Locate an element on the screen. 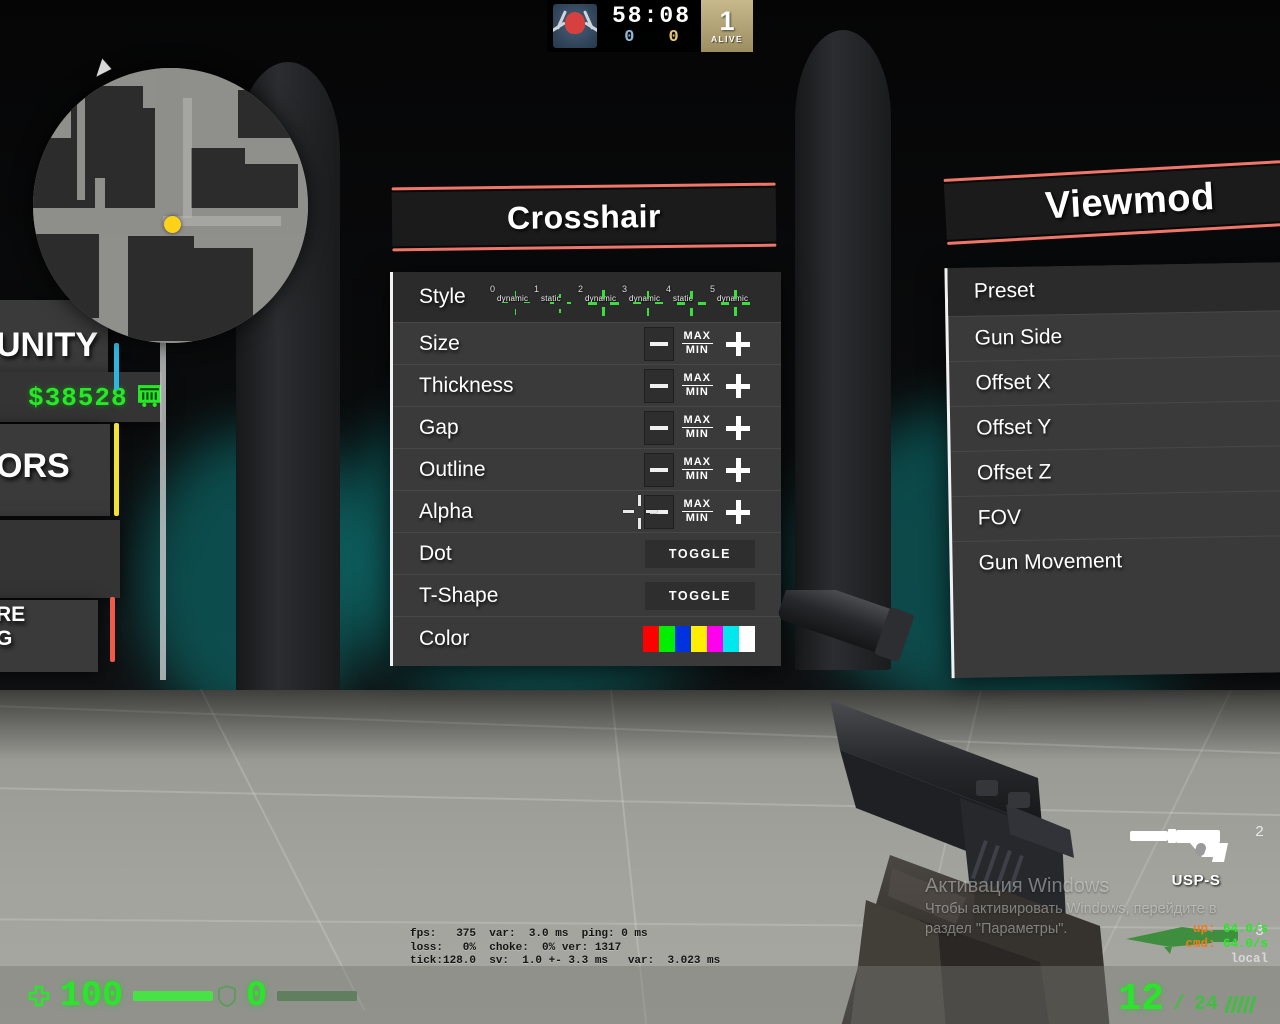 The width and height of the screenshot is (1280, 1024). size-maxmin: MAX MIN is located at coordinates (697, 343).